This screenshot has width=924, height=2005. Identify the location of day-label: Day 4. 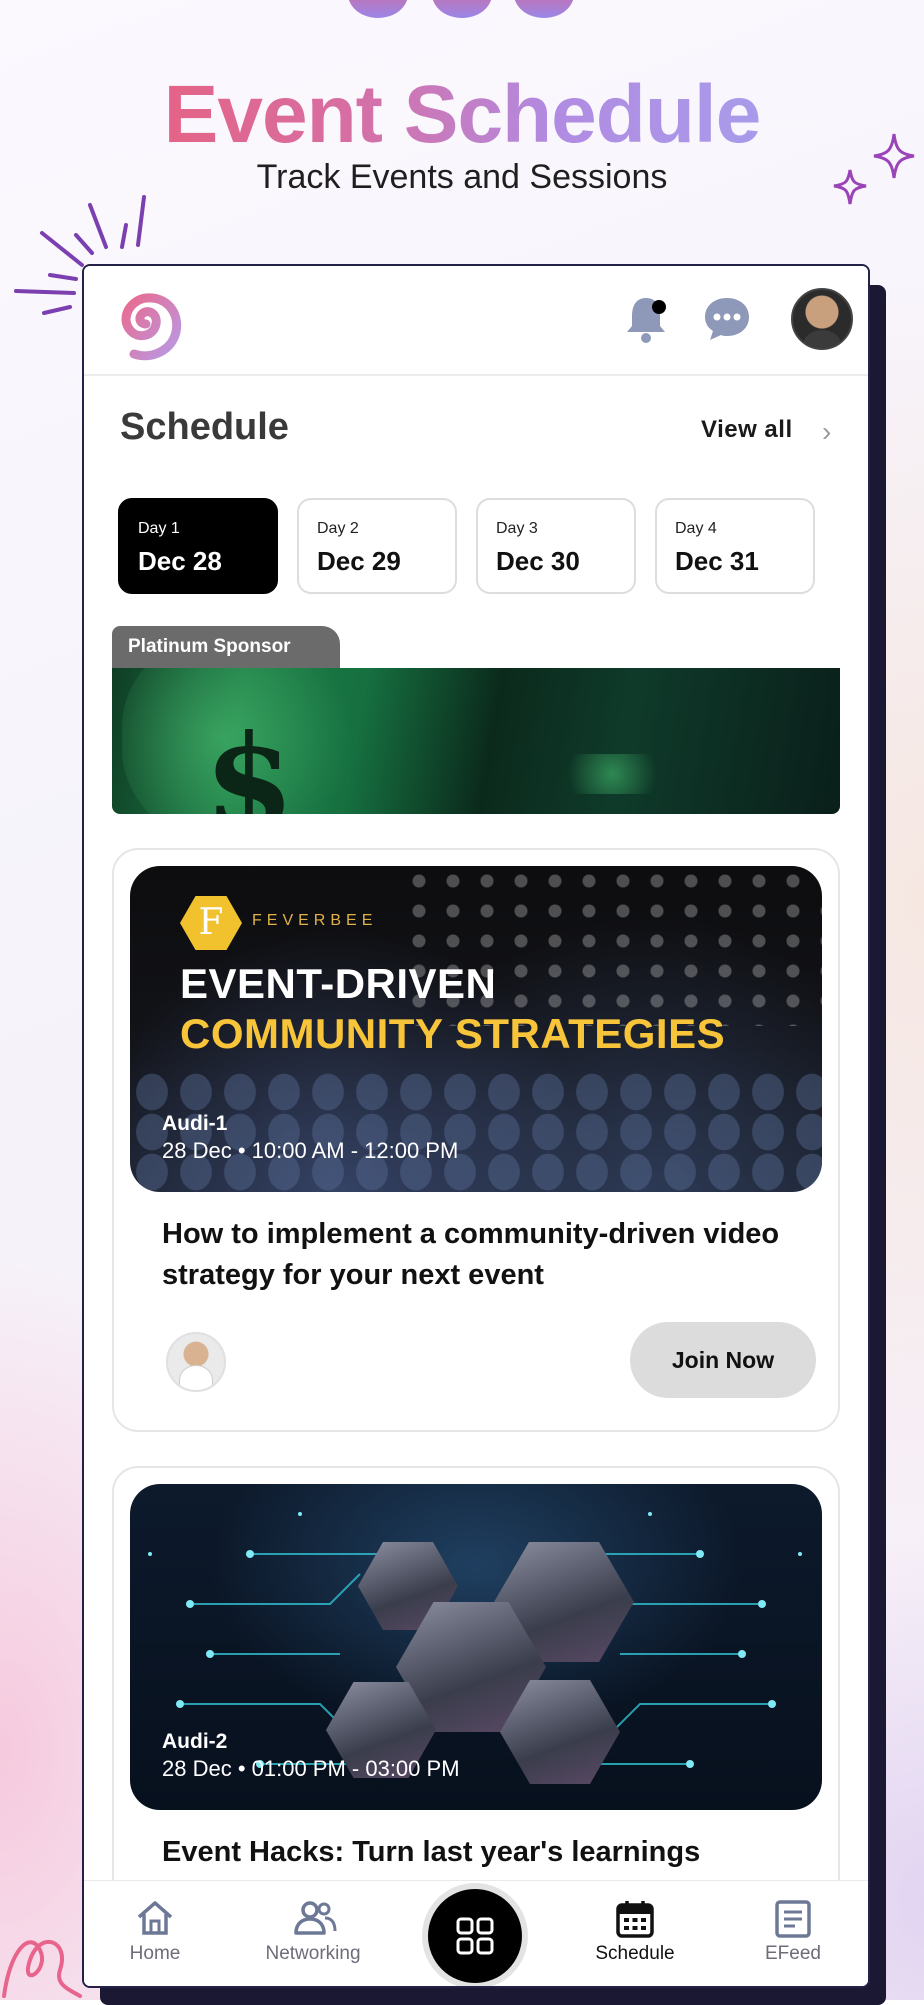
(696, 528).